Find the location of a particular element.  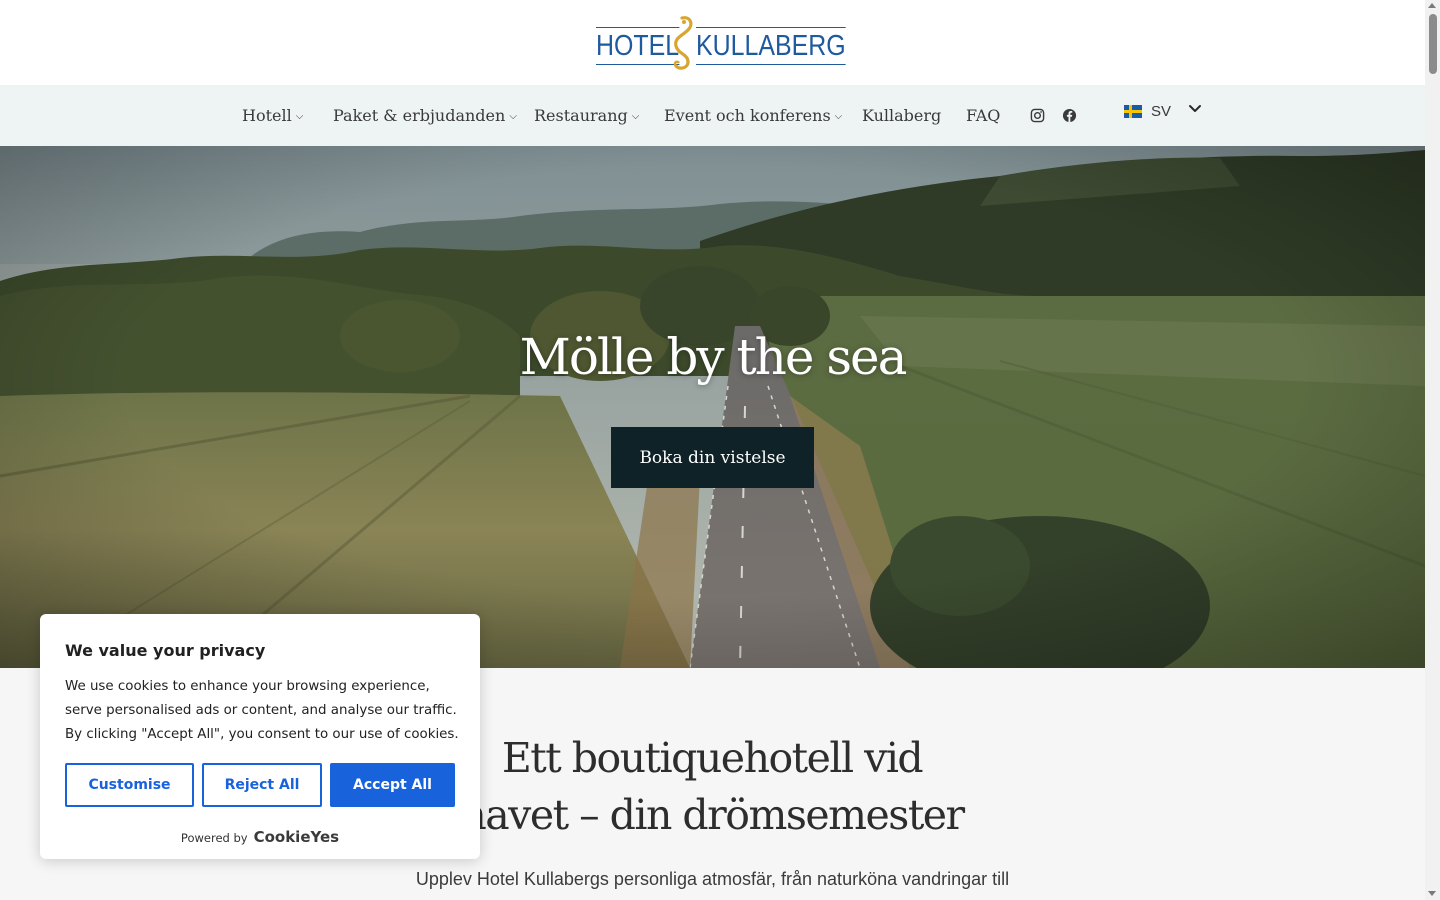

nav-item-kullaberg: Kullaberg is located at coordinates (901, 115).